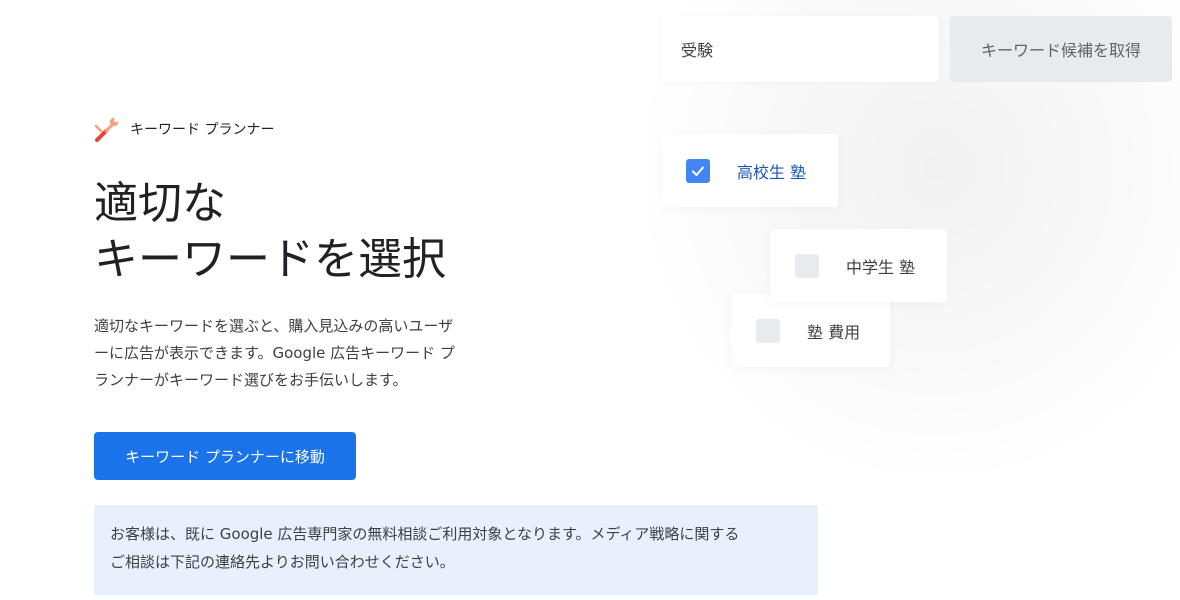 The width and height of the screenshot is (1180, 600). What do you see at coordinates (697, 50) in the screenshot?
I see `search-input-value: 受験` at bounding box center [697, 50].